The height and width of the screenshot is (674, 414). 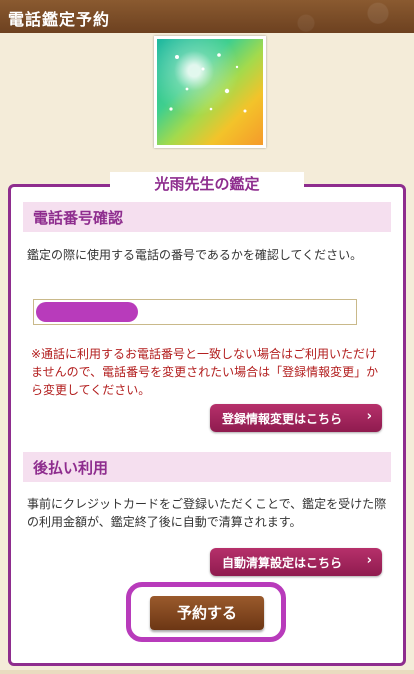 What do you see at coordinates (207, 16) in the screenshot?
I see `app-header: 電話鑑定予約` at bounding box center [207, 16].